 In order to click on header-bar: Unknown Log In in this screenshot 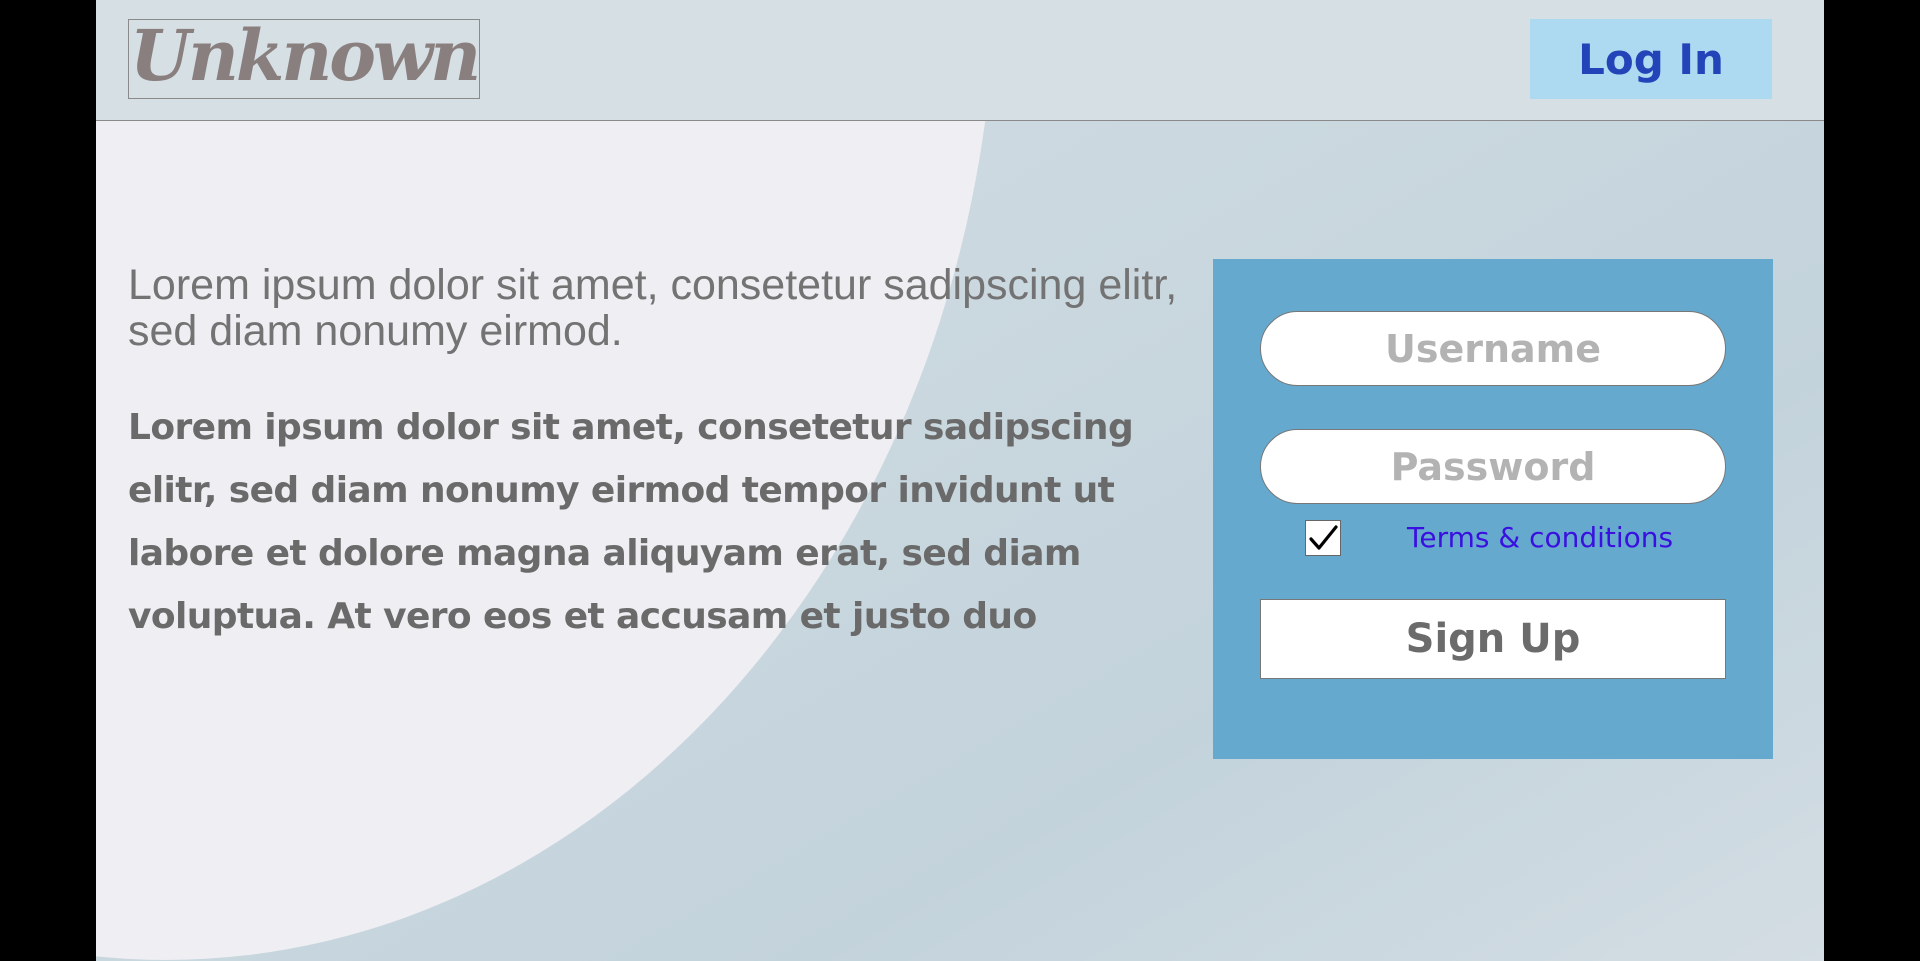, I will do `click(960, 60)`.